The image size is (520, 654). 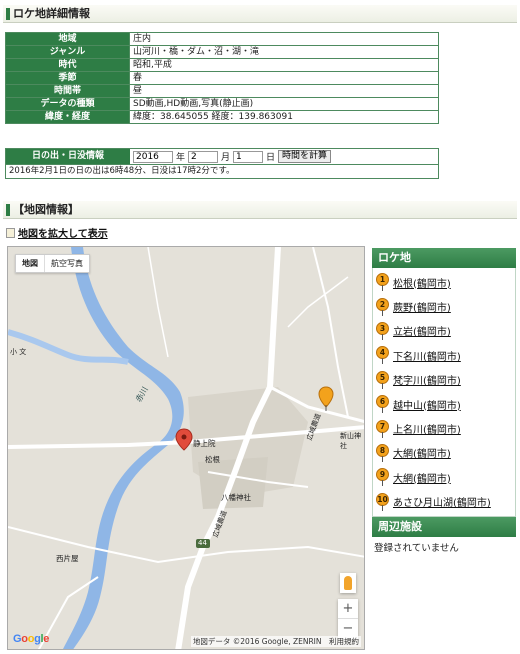 I want to click on info-row: 時代 昭和,平成, so click(x=222, y=65).